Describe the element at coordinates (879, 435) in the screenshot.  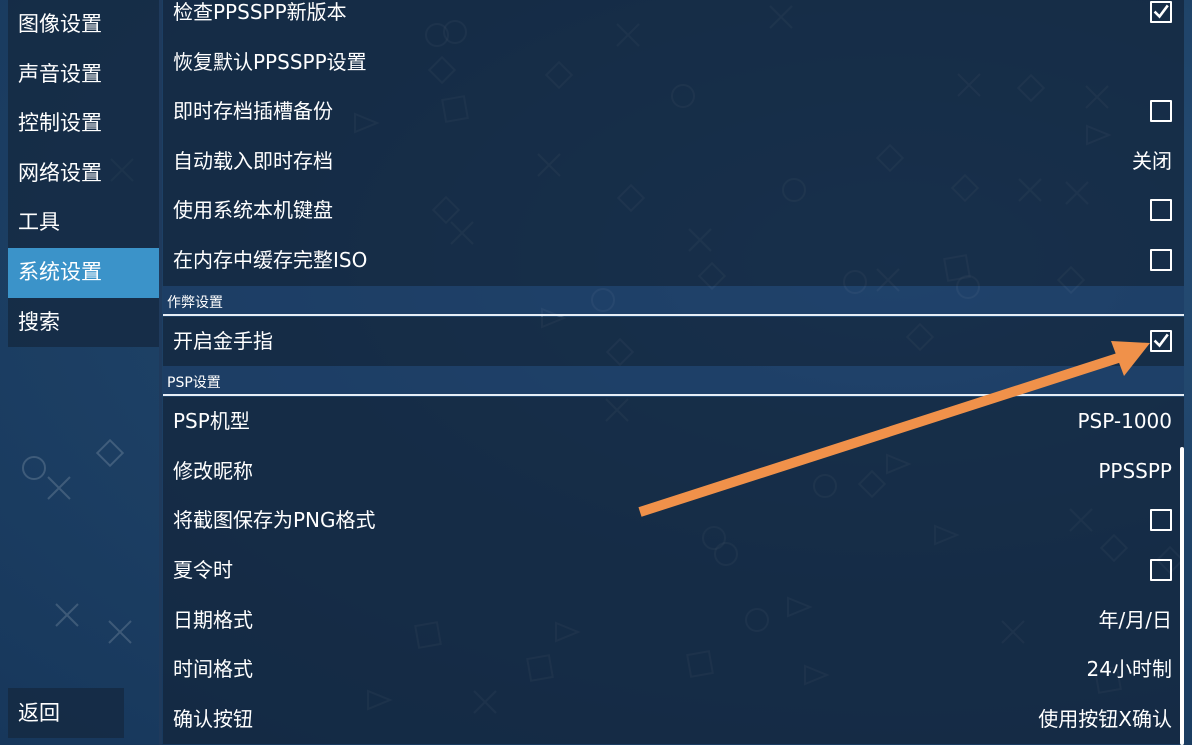
I see `annotation-arrow-shaft` at that location.